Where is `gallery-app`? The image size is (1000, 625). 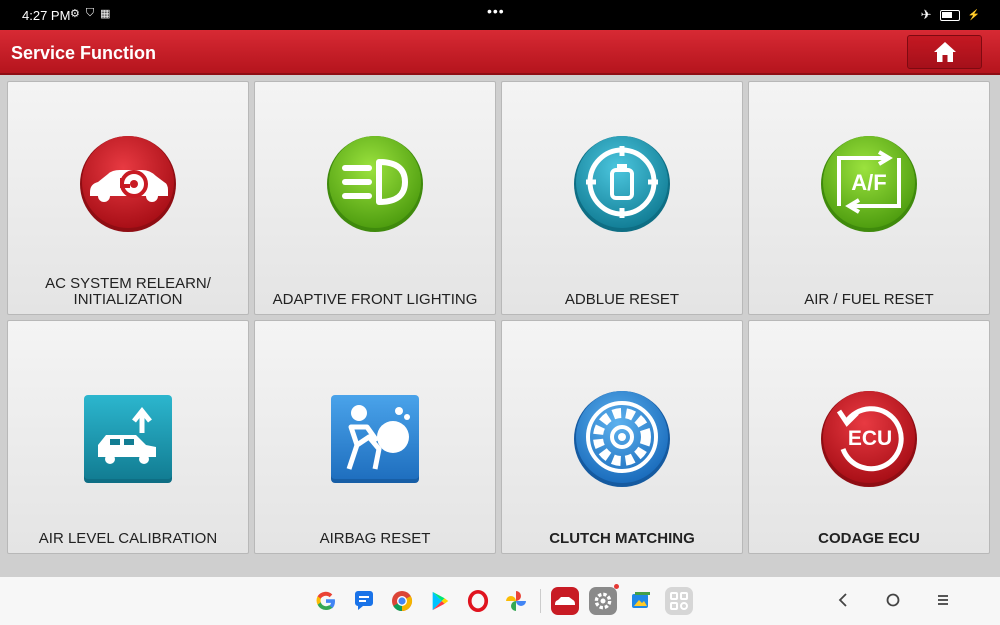
gallery-app is located at coordinates (641, 601).